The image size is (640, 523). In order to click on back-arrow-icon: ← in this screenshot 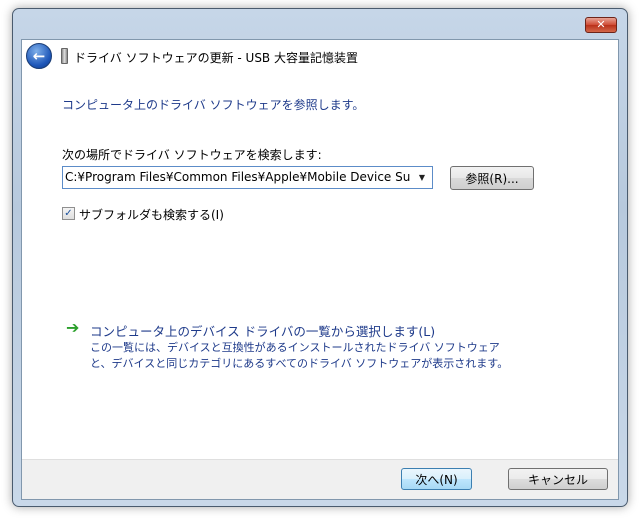, I will do `click(39, 56)`.